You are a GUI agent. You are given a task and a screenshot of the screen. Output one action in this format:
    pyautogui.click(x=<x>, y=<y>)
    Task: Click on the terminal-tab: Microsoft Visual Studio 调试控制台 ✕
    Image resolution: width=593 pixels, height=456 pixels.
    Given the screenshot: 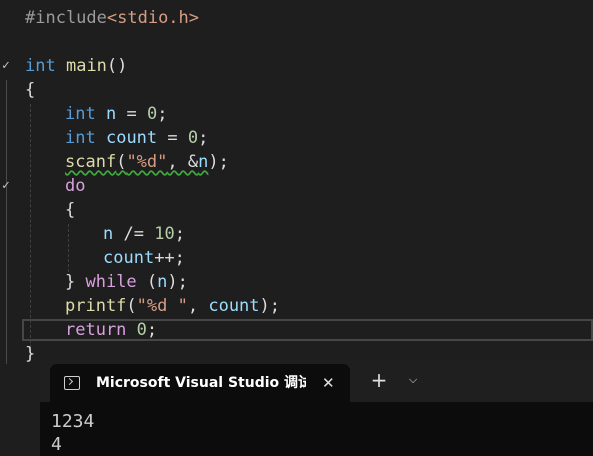 What is the action you would take?
    pyautogui.click(x=200, y=383)
    